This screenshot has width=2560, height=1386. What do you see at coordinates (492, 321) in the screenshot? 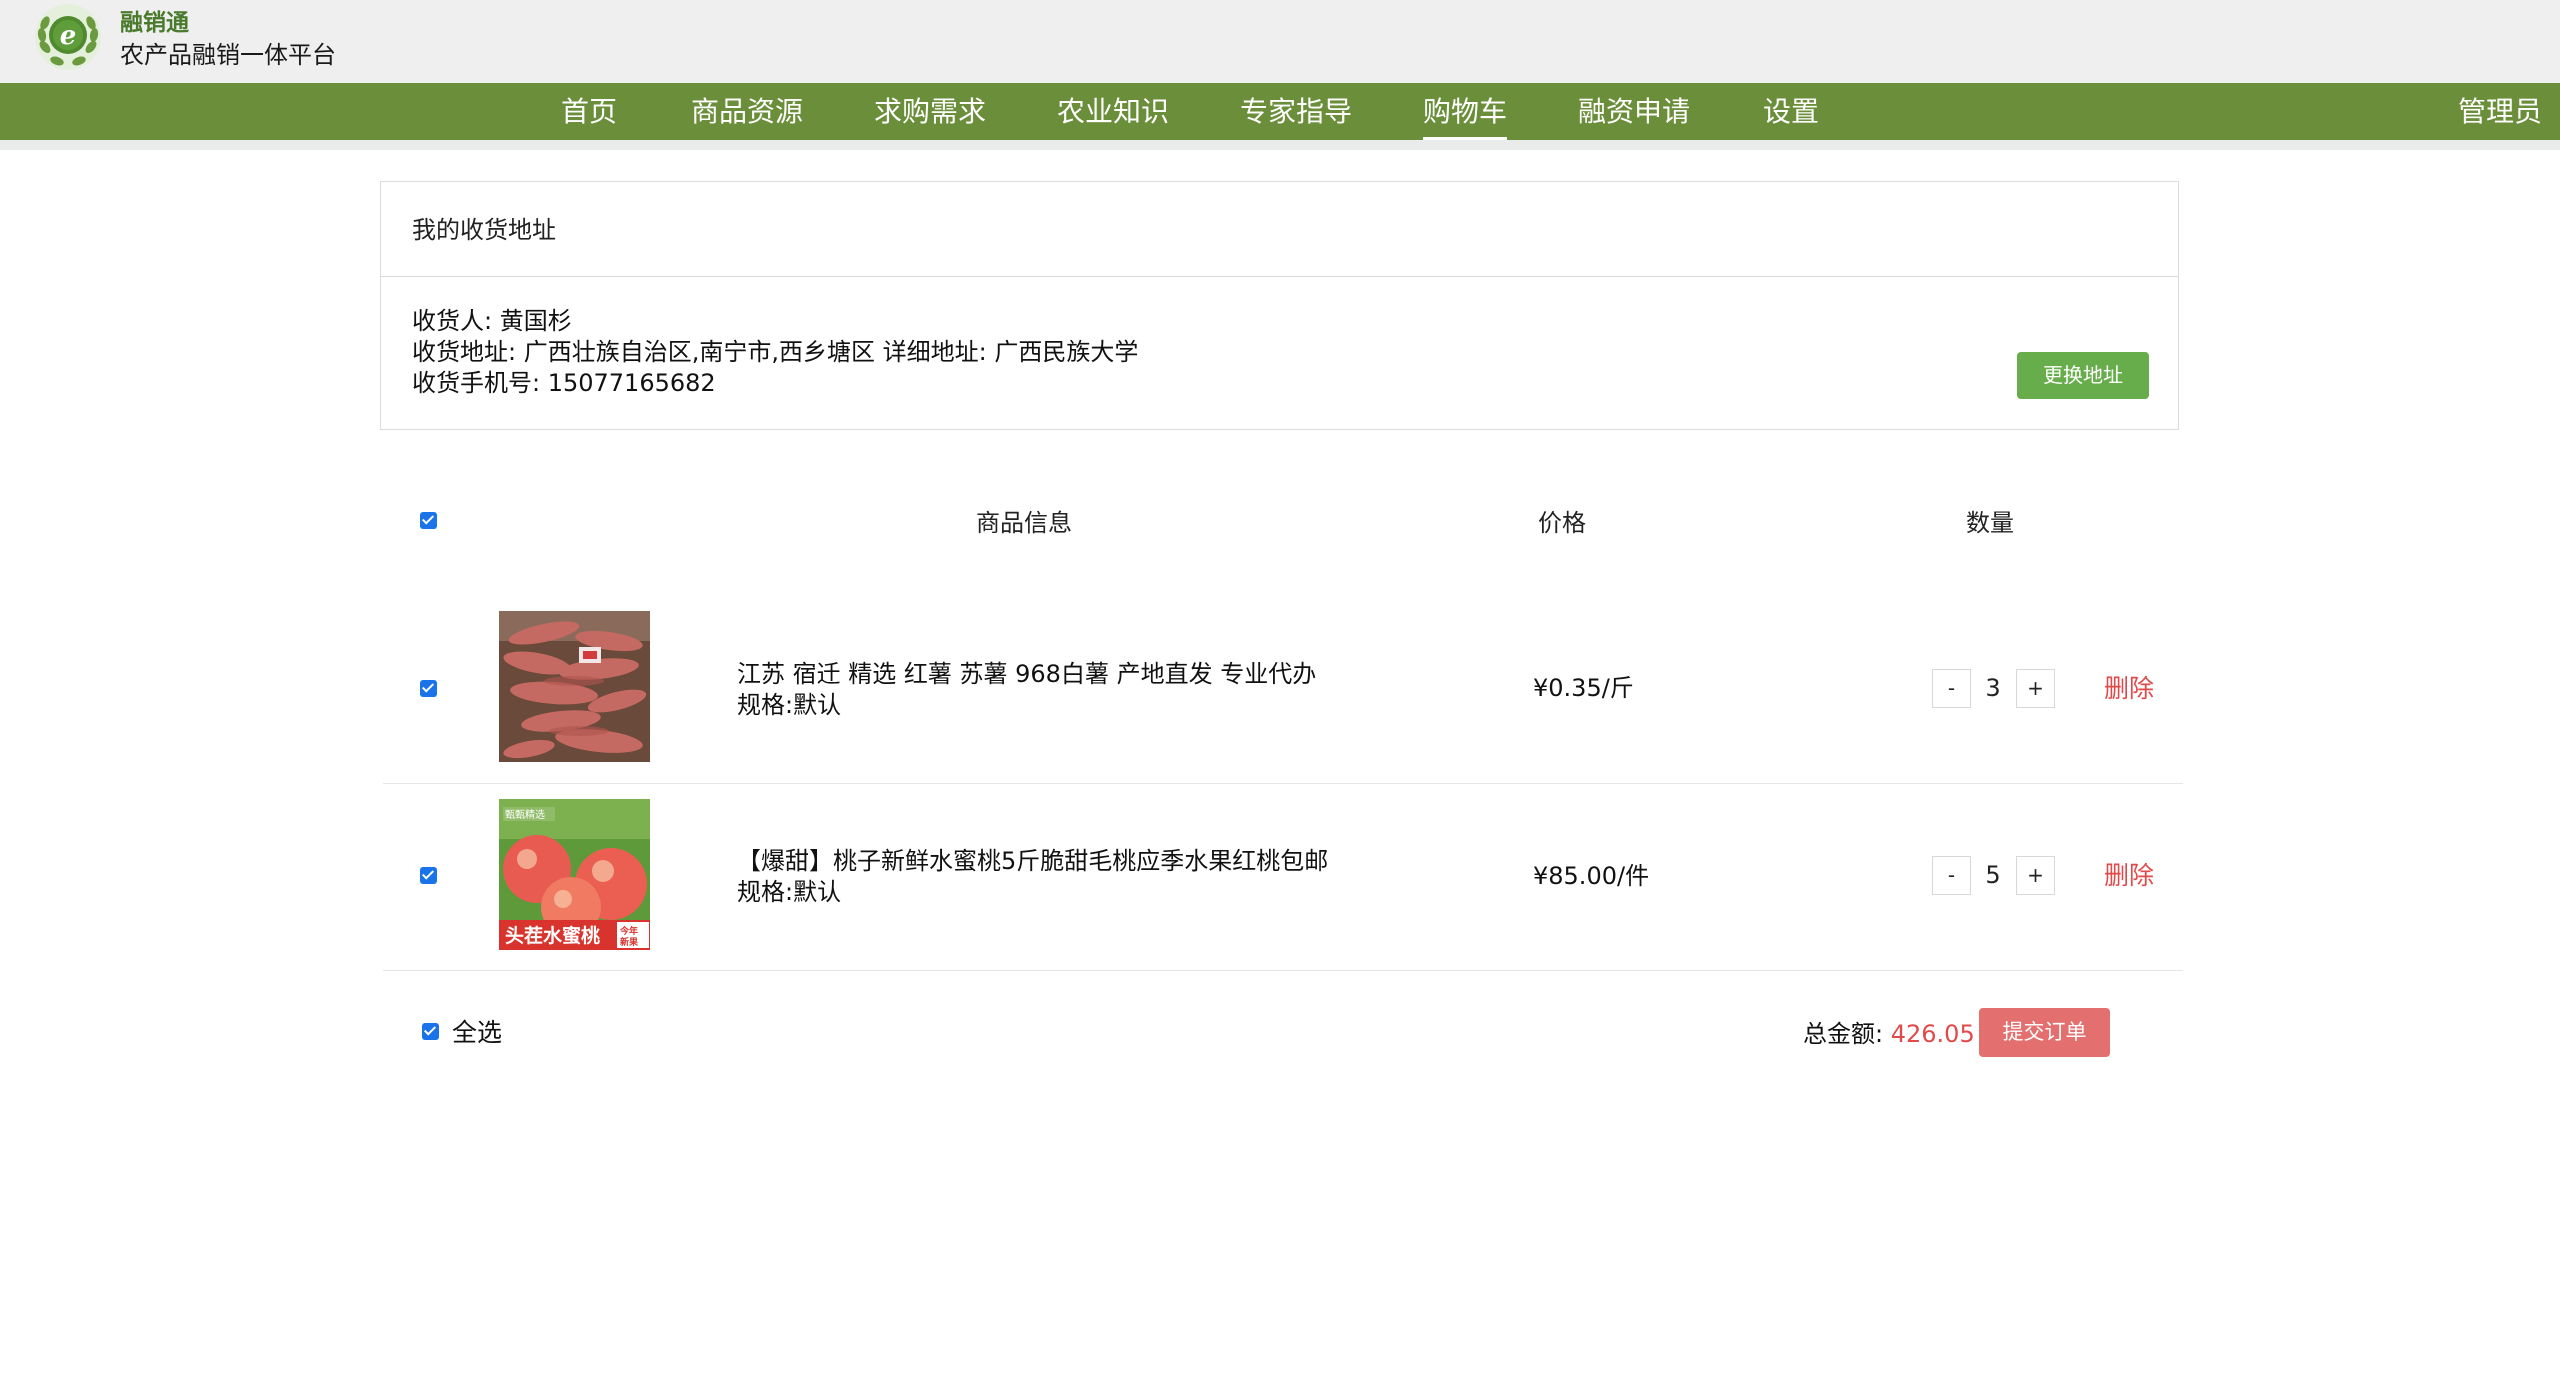
I see `address-receiver: 收货人: 黄国杉` at bounding box center [492, 321].